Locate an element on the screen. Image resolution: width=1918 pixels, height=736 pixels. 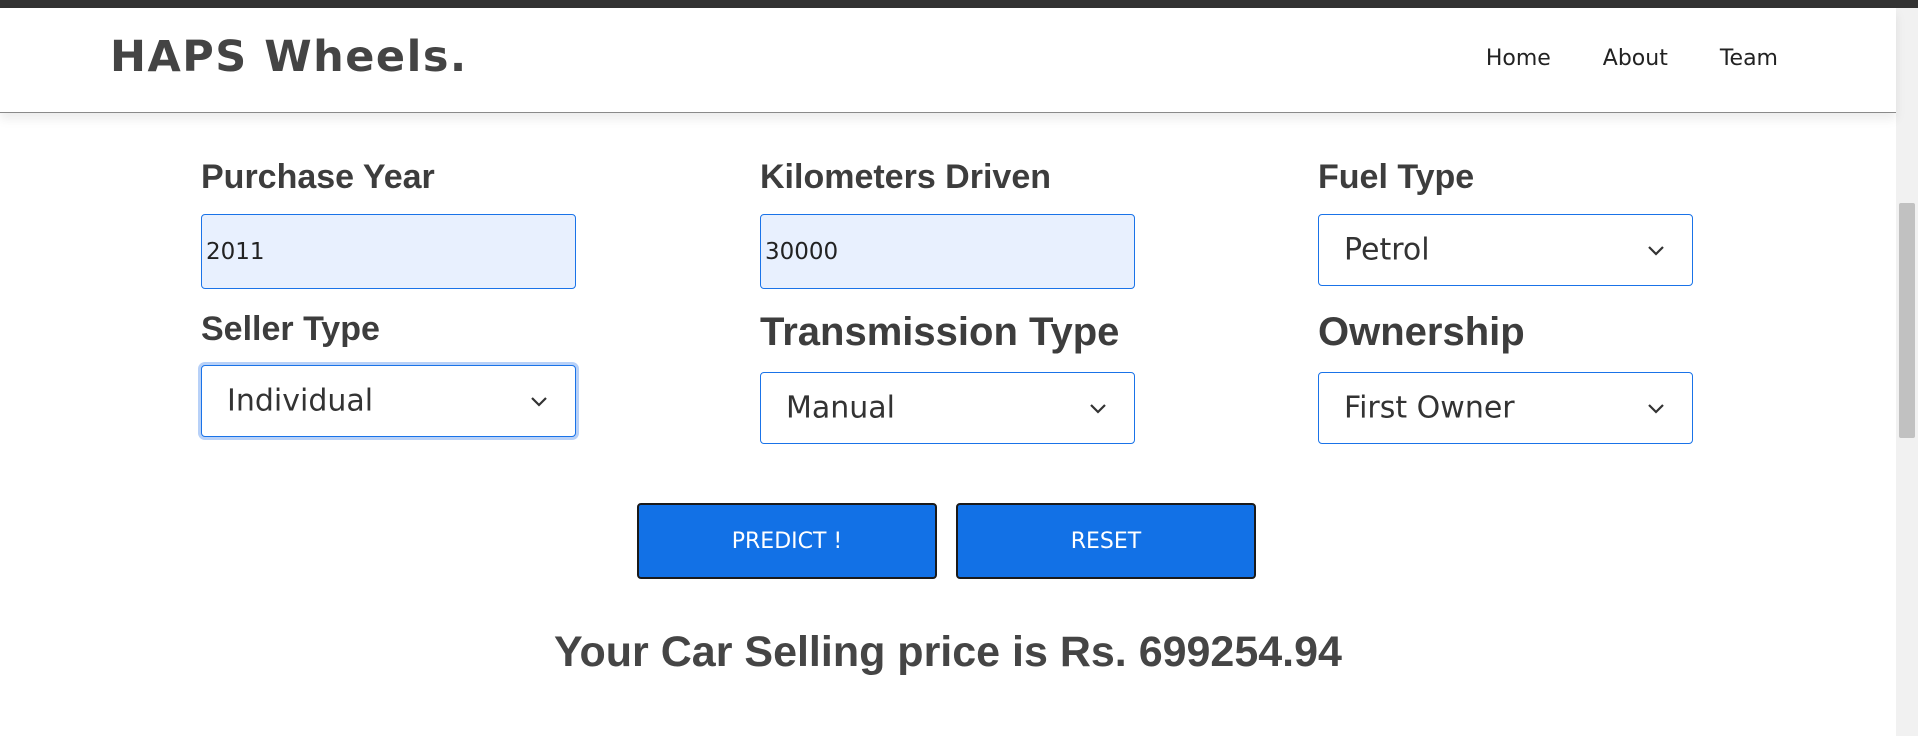
seller-type-value: Individual is located at coordinates (300, 401).